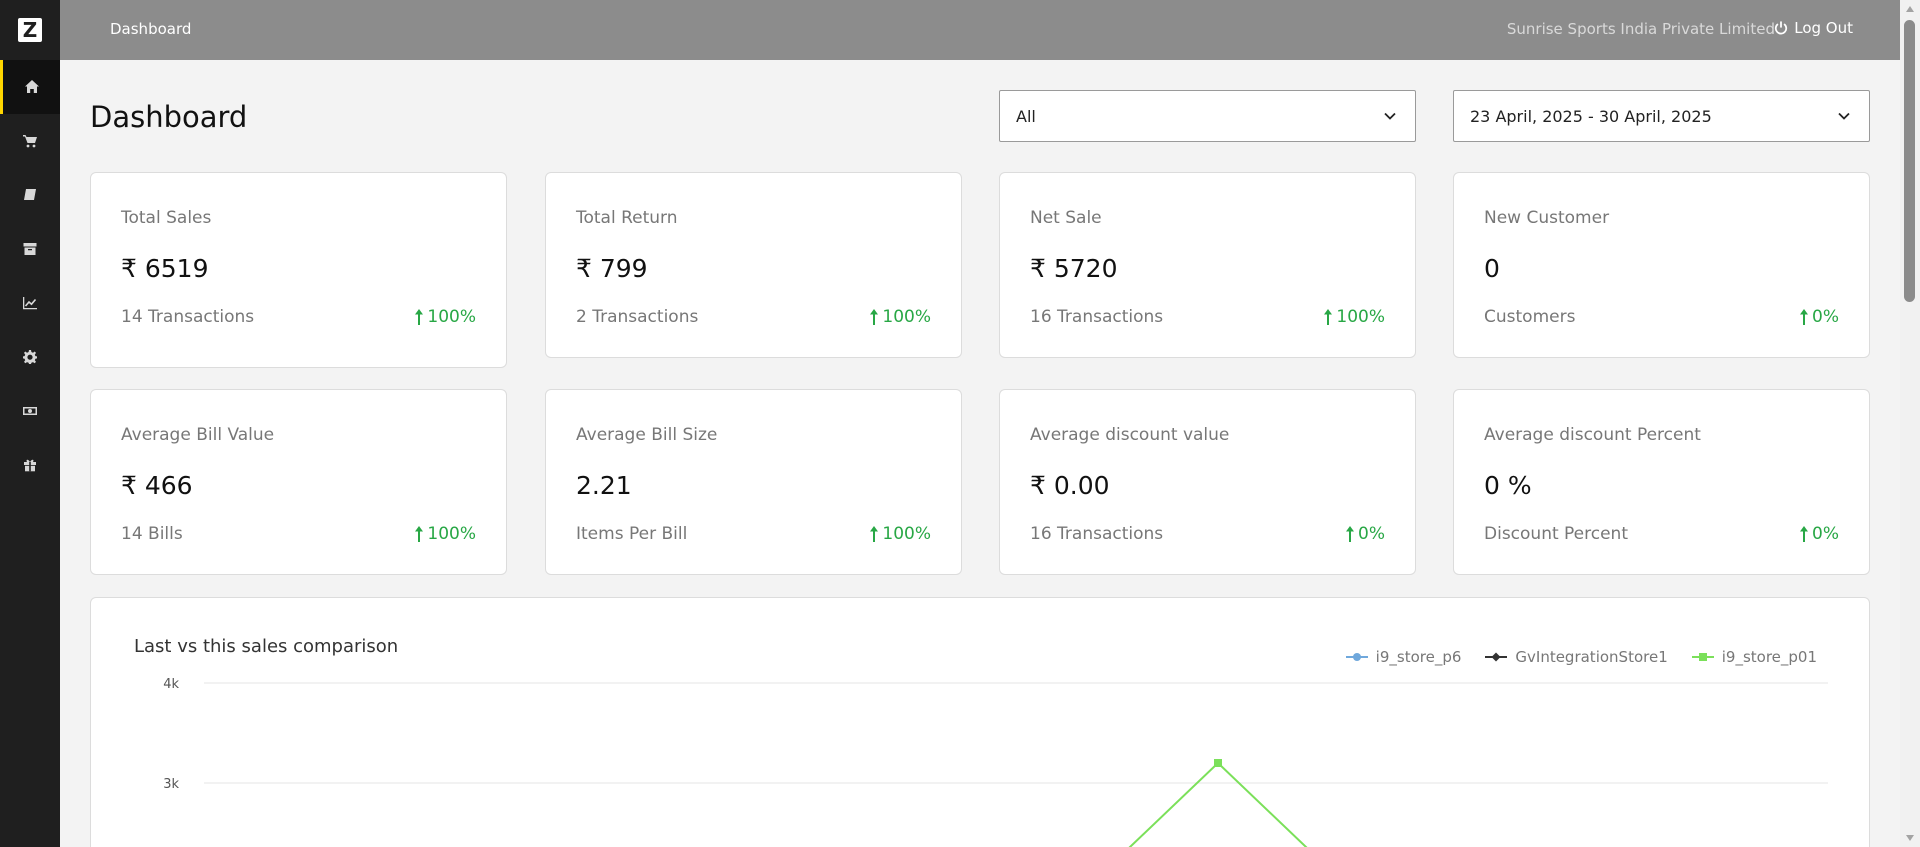 The width and height of the screenshot is (1920, 847). I want to click on card-subtitle: Customers, so click(1530, 317).